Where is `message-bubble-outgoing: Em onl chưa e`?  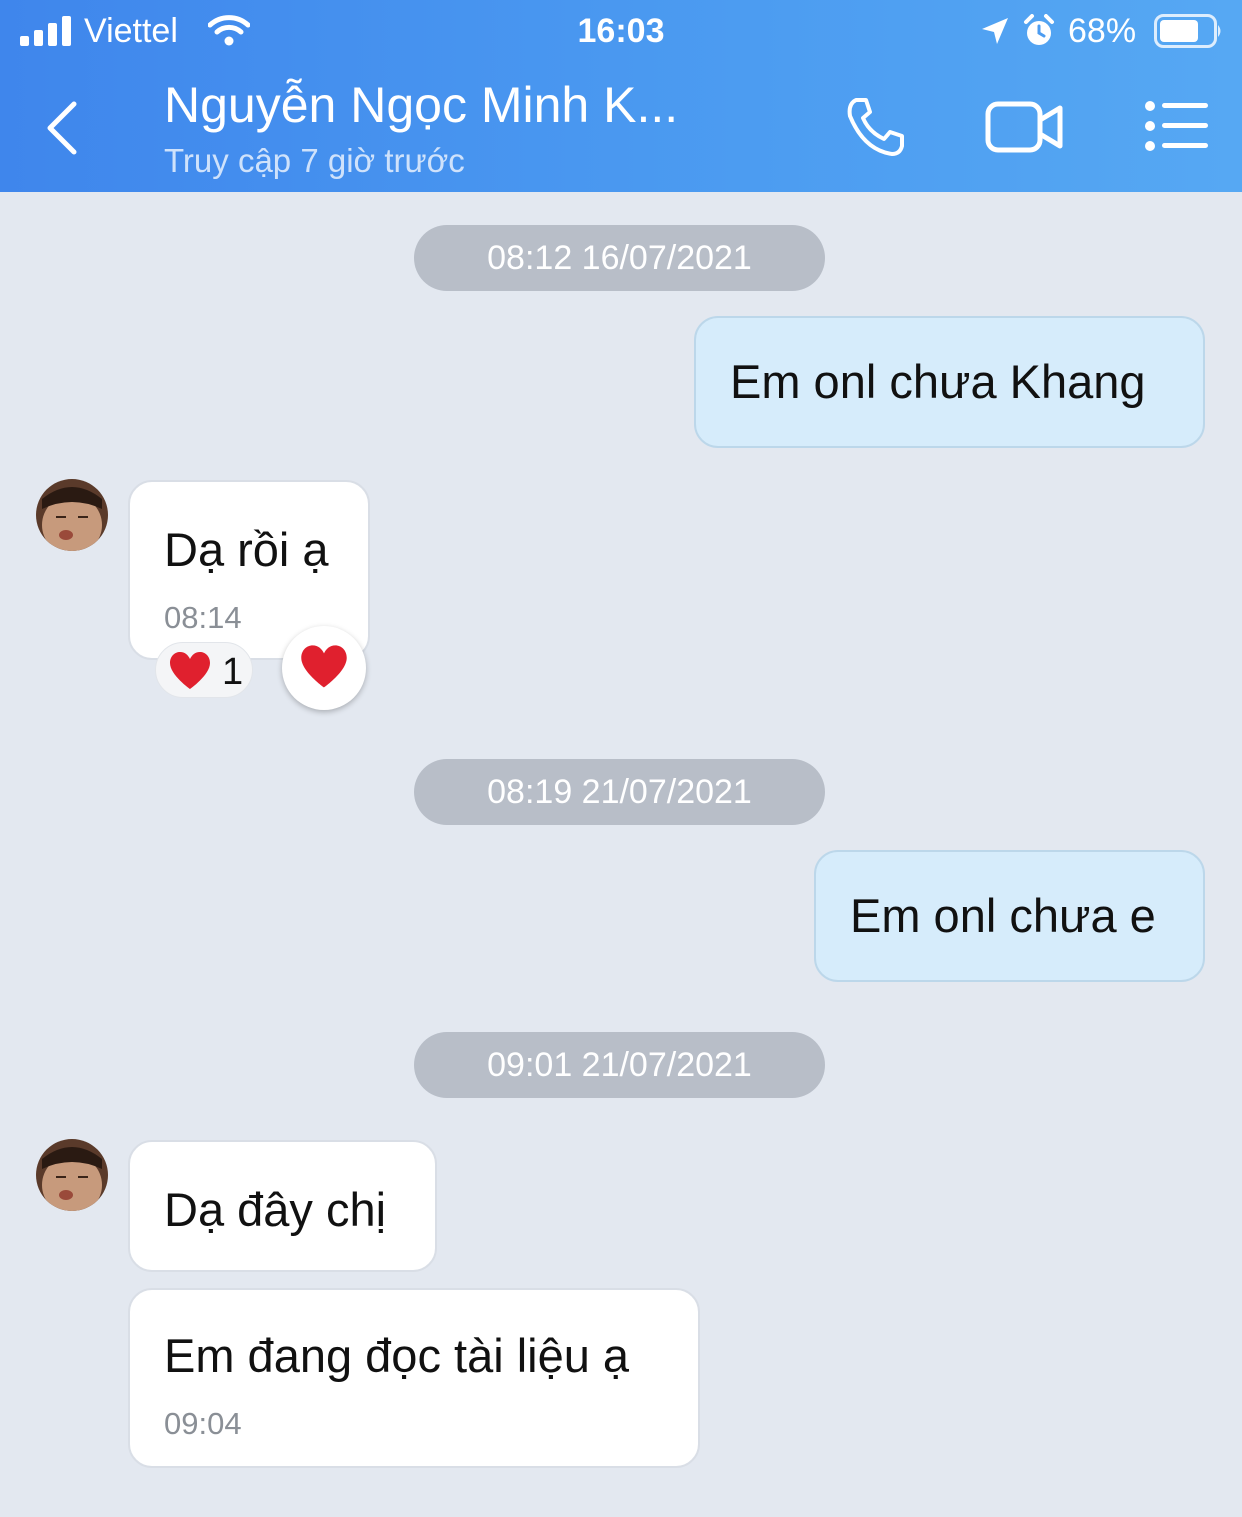 message-bubble-outgoing: Em onl chưa e is located at coordinates (1009, 916).